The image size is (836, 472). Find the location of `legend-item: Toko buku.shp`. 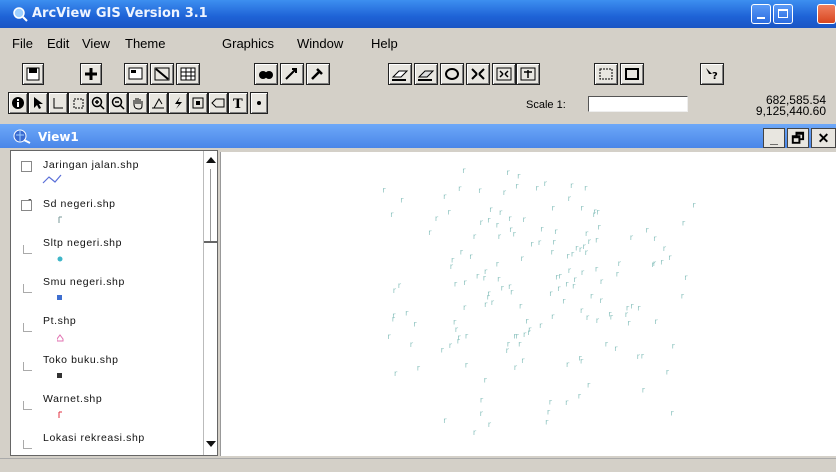

legend-item: Toko buku.shp is located at coordinates (106, 369).